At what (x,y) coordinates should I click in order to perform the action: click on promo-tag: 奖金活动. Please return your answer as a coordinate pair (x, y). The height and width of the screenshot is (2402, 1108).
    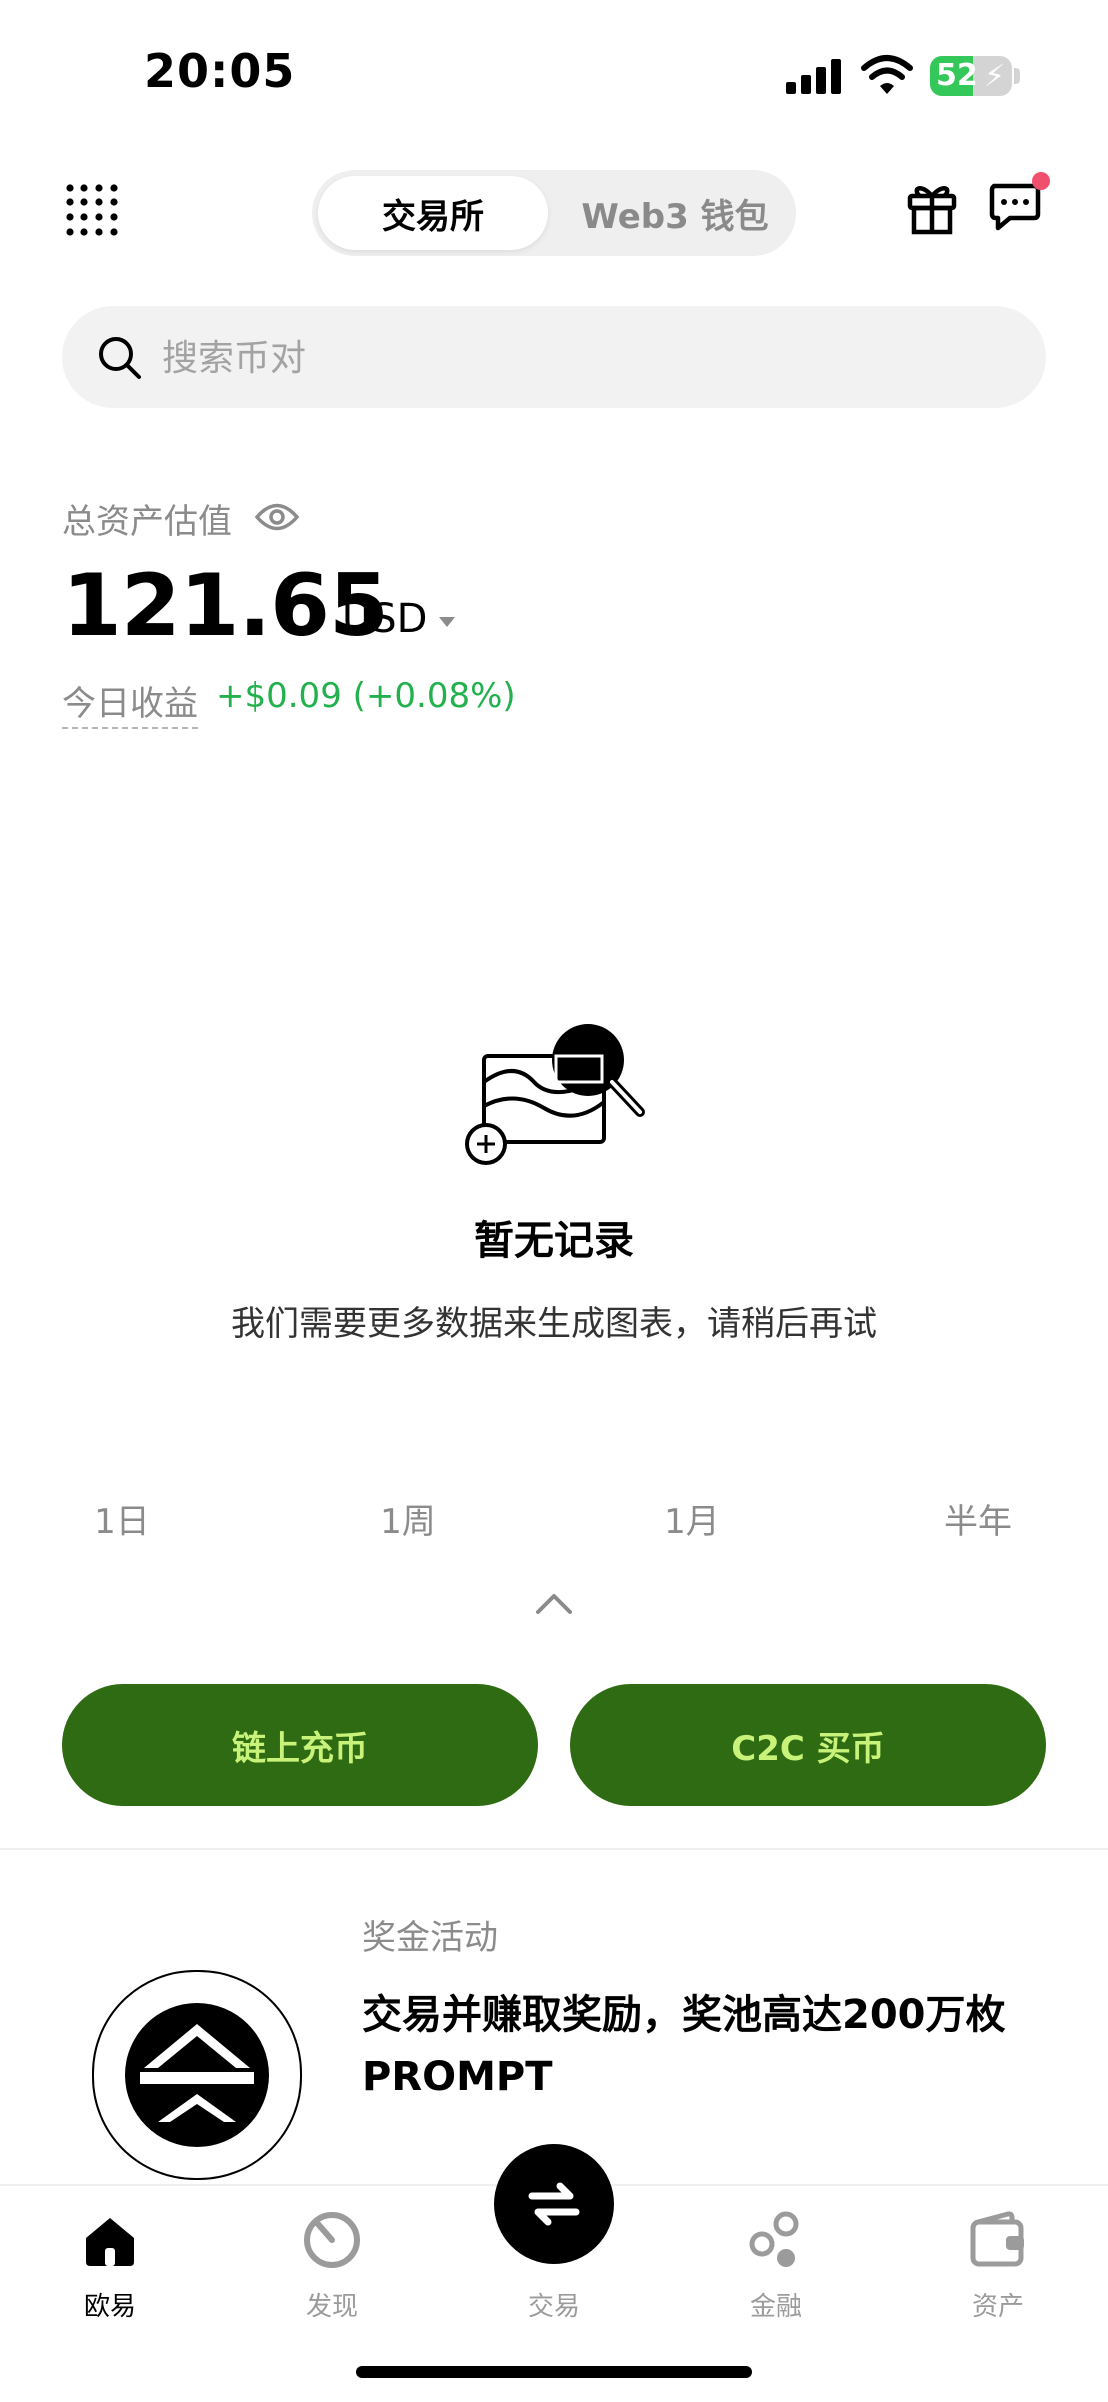
    Looking at the image, I should click on (430, 1938).